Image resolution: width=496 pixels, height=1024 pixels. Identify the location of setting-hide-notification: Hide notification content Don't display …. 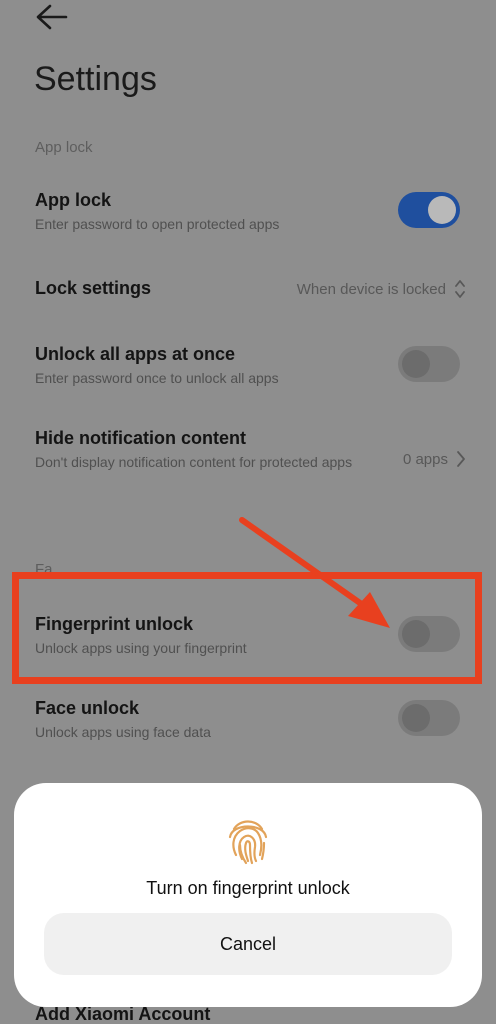
(250, 449).